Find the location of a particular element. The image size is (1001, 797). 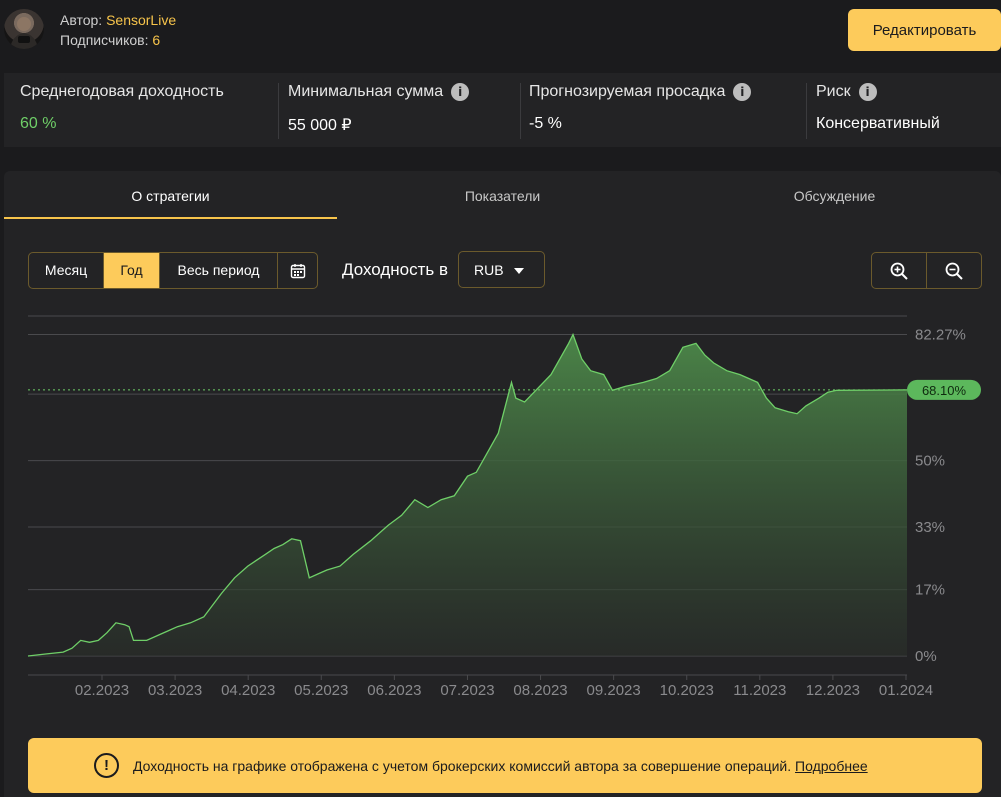

currency-select: RUB is located at coordinates (501, 269).